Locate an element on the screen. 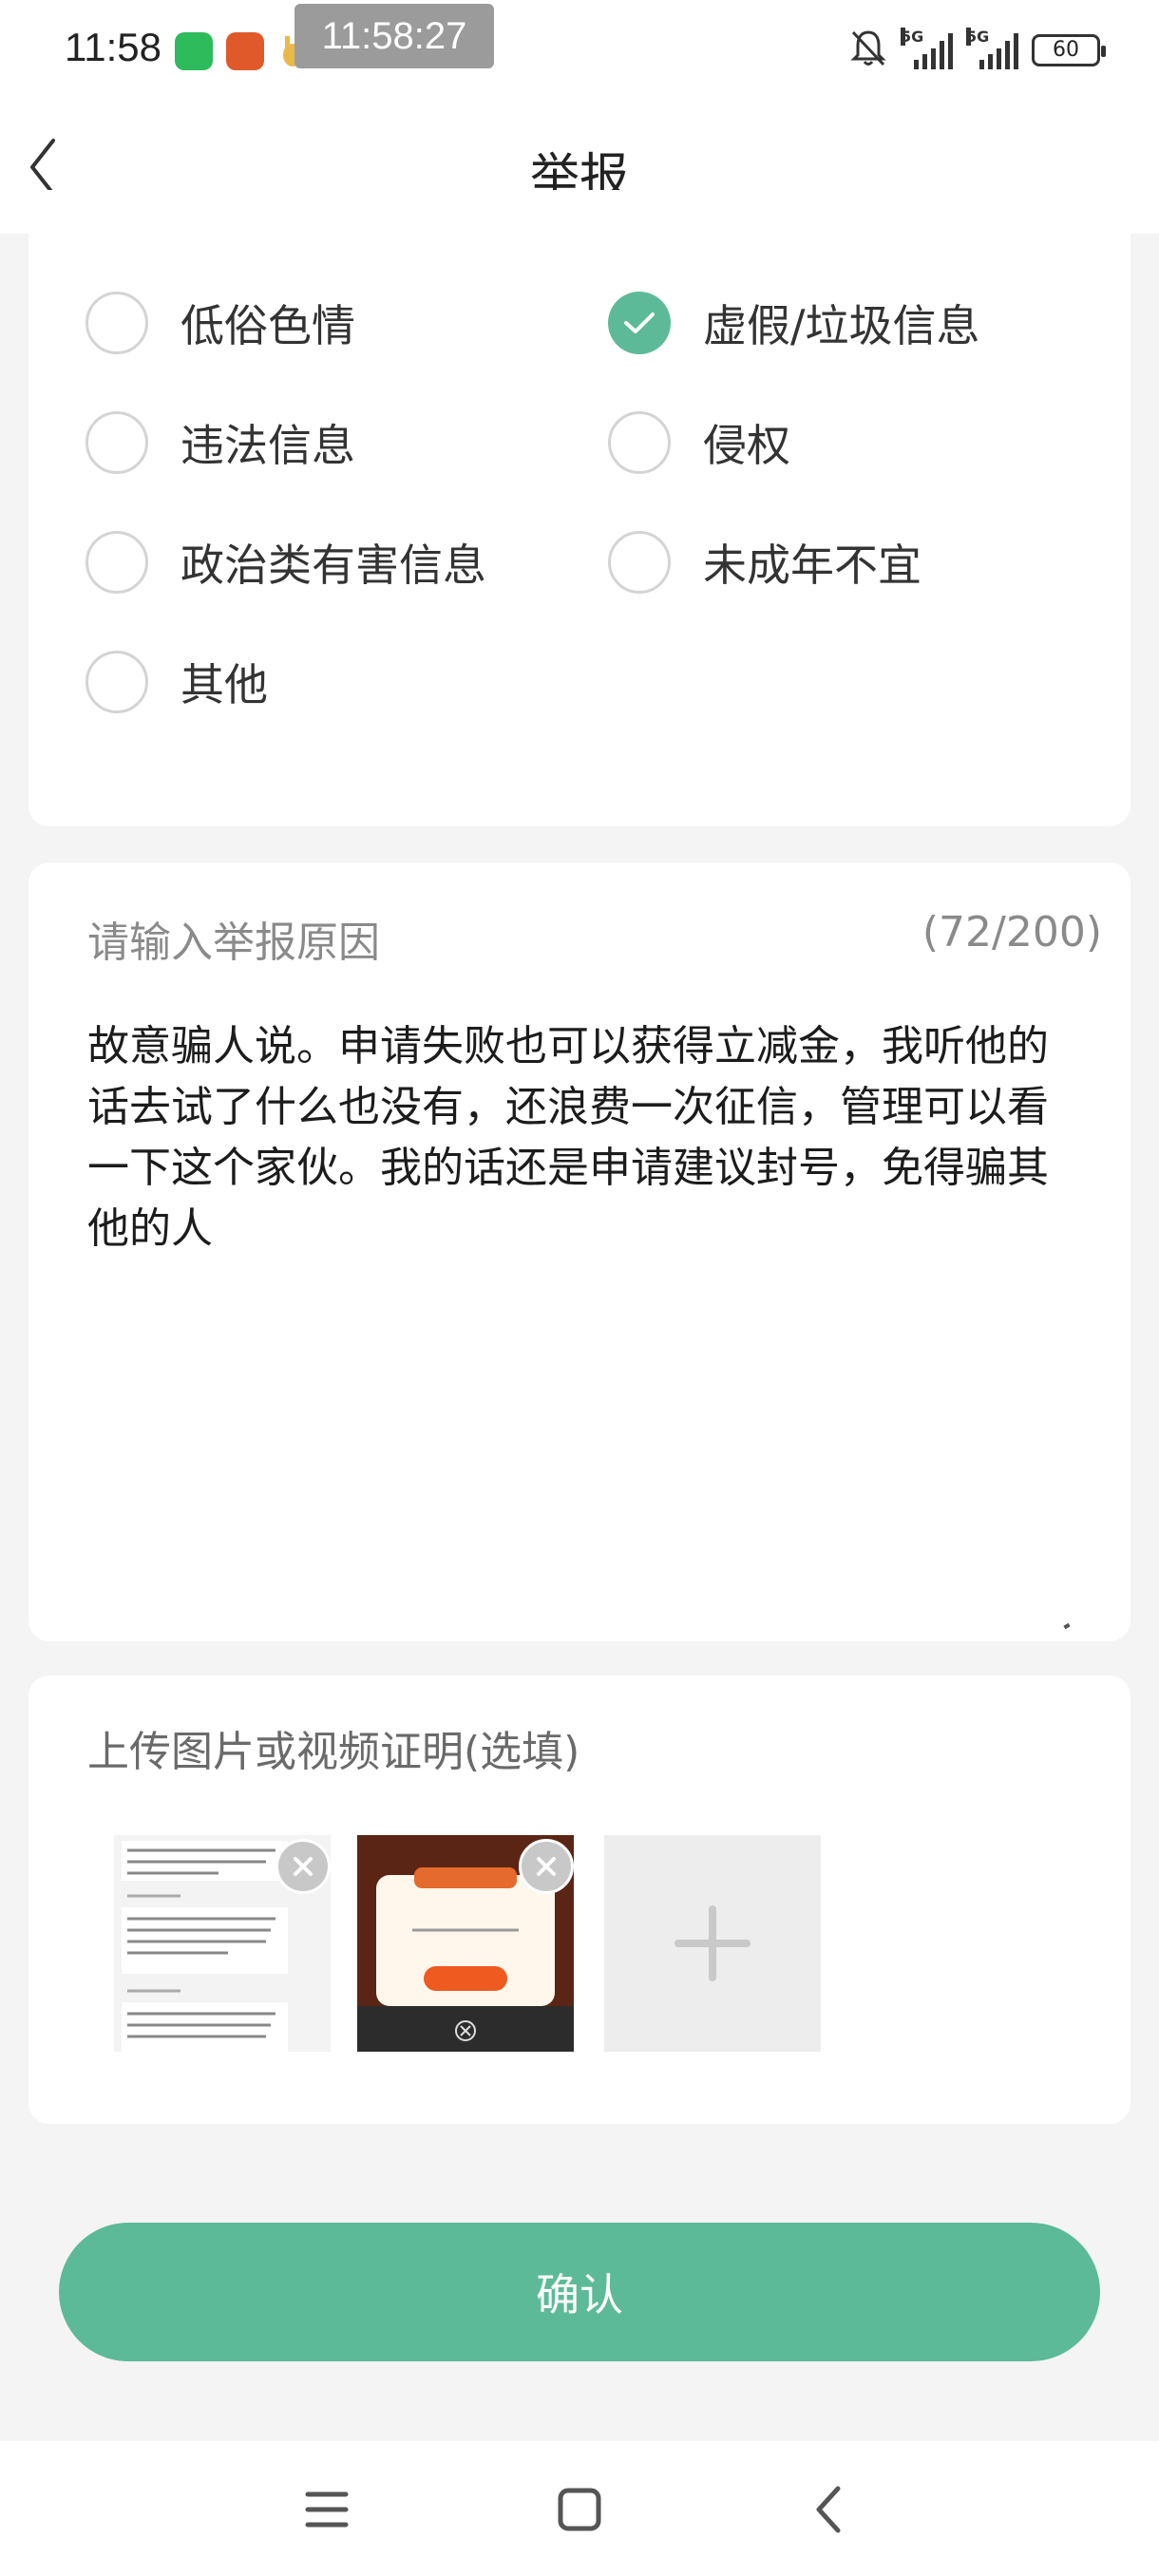 Image resolution: width=1159 pixels, height=2576 pixels. home-button is located at coordinates (579, 2509).